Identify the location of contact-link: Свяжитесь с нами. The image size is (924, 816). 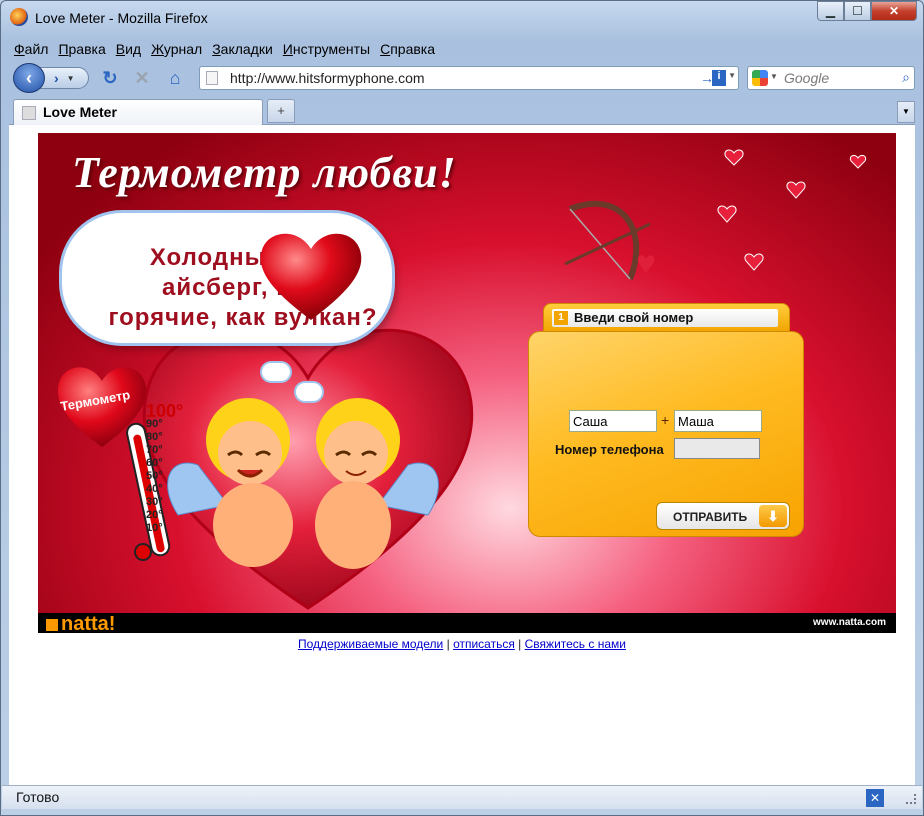
(575, 644).